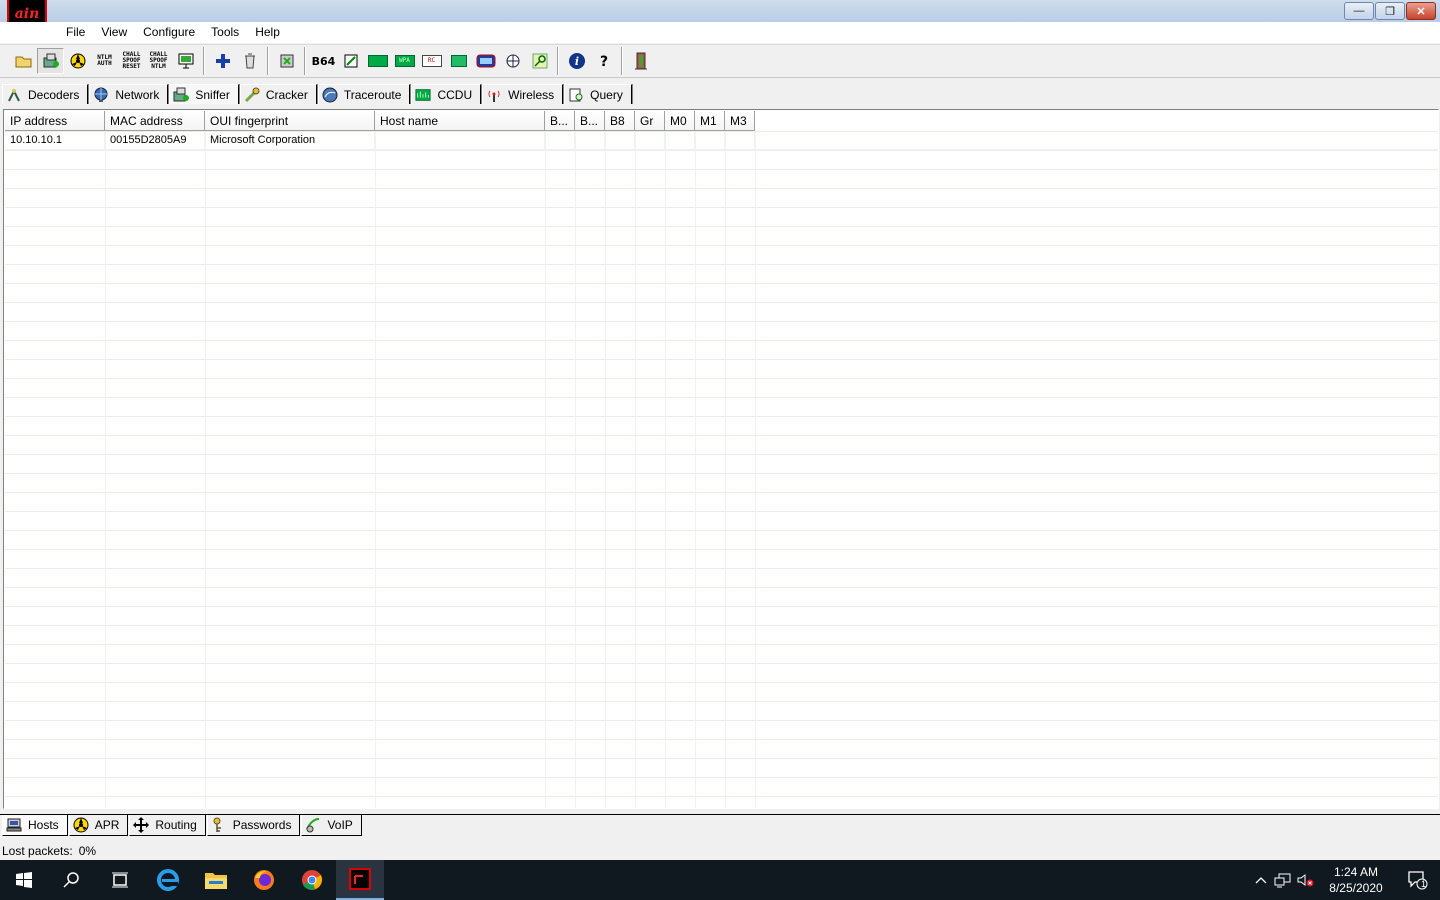 The image size is (1440, 900). Describe the element at coordinates (249, 61) in the screenshot. I see `remove-button` at that location.